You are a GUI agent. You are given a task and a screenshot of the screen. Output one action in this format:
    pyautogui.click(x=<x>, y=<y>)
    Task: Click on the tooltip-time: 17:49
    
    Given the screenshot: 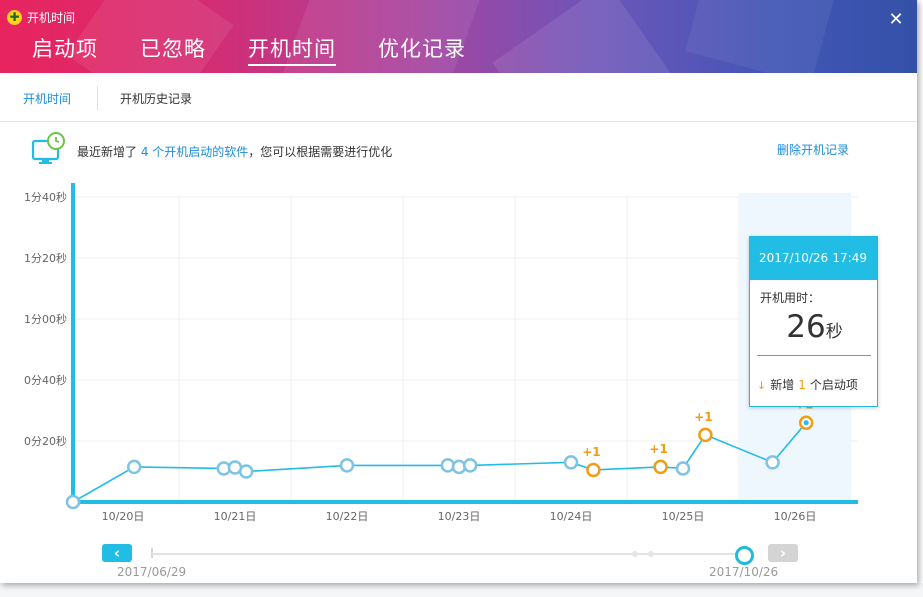 What is the action you would take?
    pyautogui.click(x=849, y=258)
    